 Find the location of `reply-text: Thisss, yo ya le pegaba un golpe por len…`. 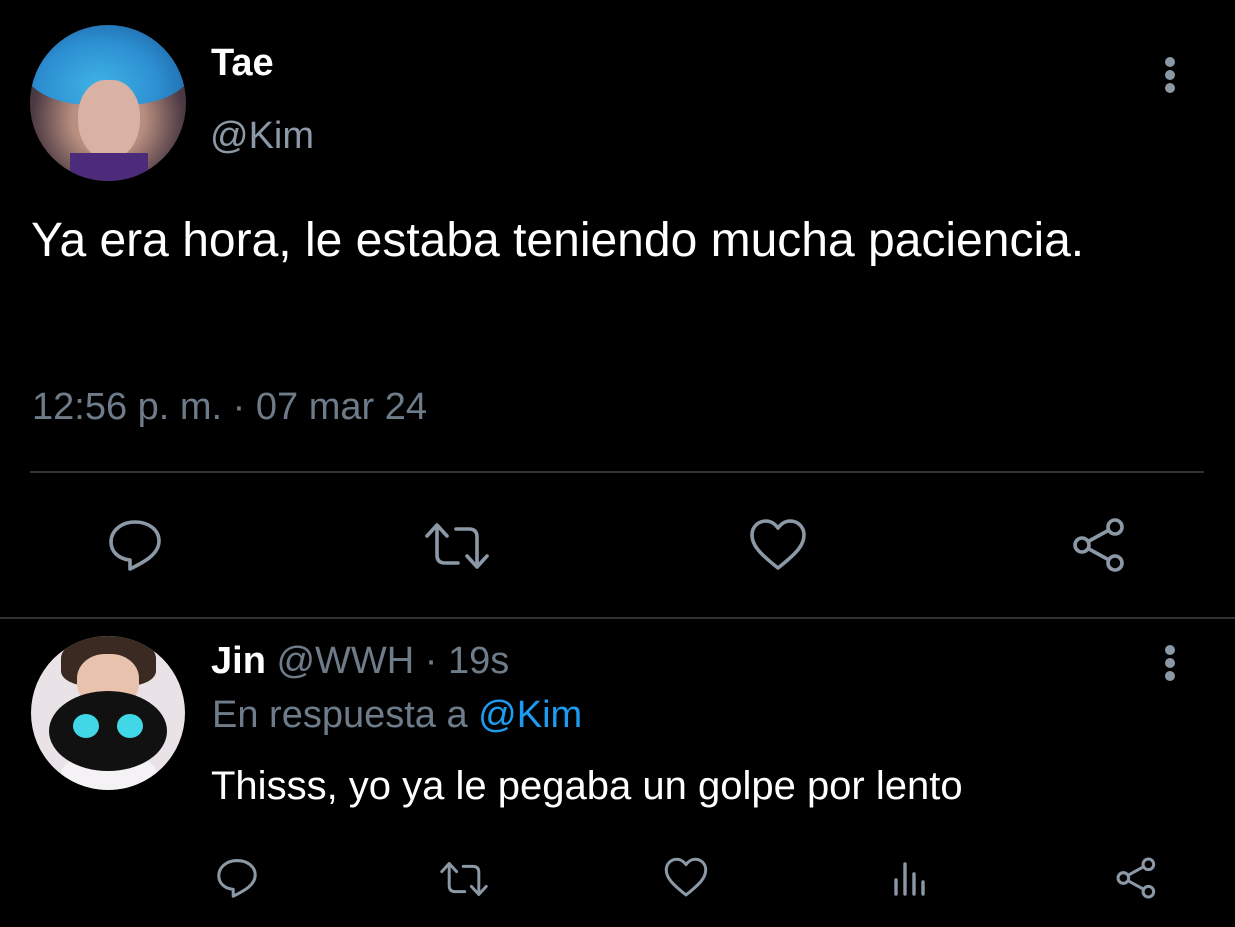

reply-text: Thisss, yo ya le pegaba un golpe por len… is located at coordinates (587, 786).